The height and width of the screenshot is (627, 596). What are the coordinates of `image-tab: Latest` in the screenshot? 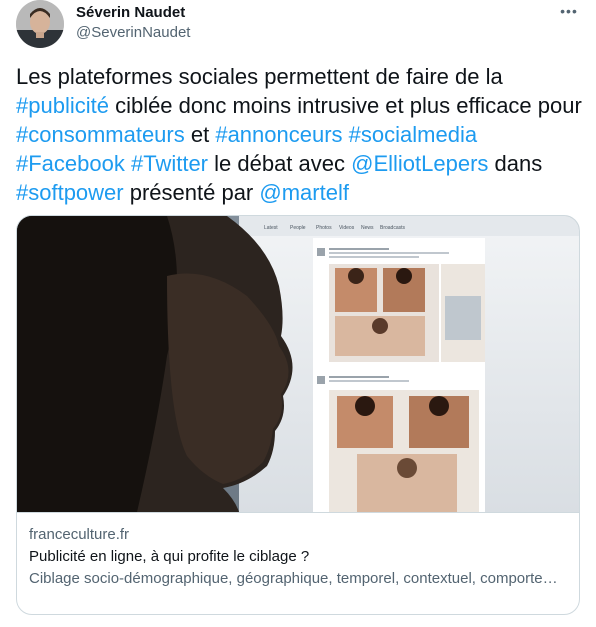 It's located at (271, 228).